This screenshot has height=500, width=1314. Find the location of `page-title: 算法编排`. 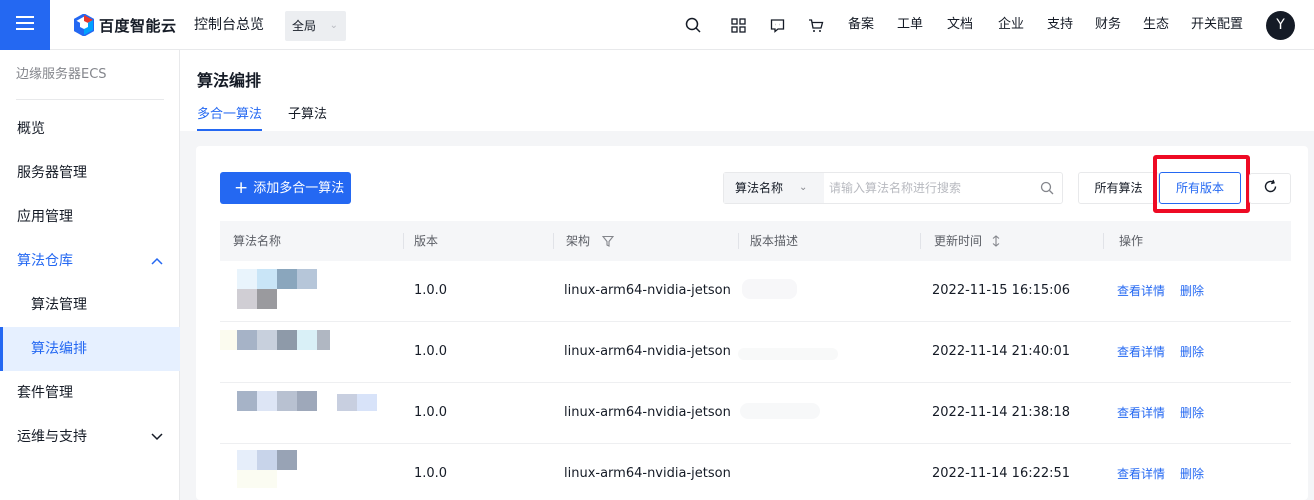

page-title: 算法编排 is located at coordinates (229, 80).